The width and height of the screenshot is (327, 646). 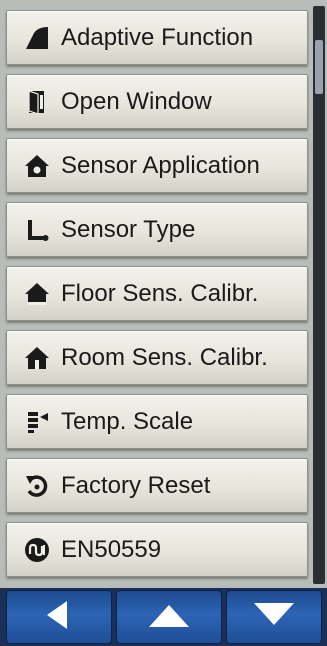 I want to click on menu-item-factory-reset: Factory Reset, so click(x=157, y=485).